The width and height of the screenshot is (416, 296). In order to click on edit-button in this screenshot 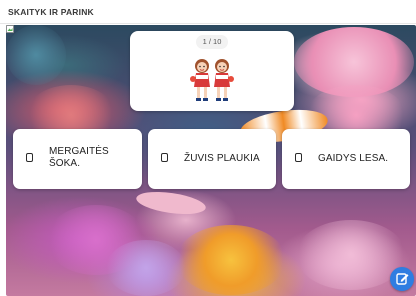, I will do `click(402, 279)`.